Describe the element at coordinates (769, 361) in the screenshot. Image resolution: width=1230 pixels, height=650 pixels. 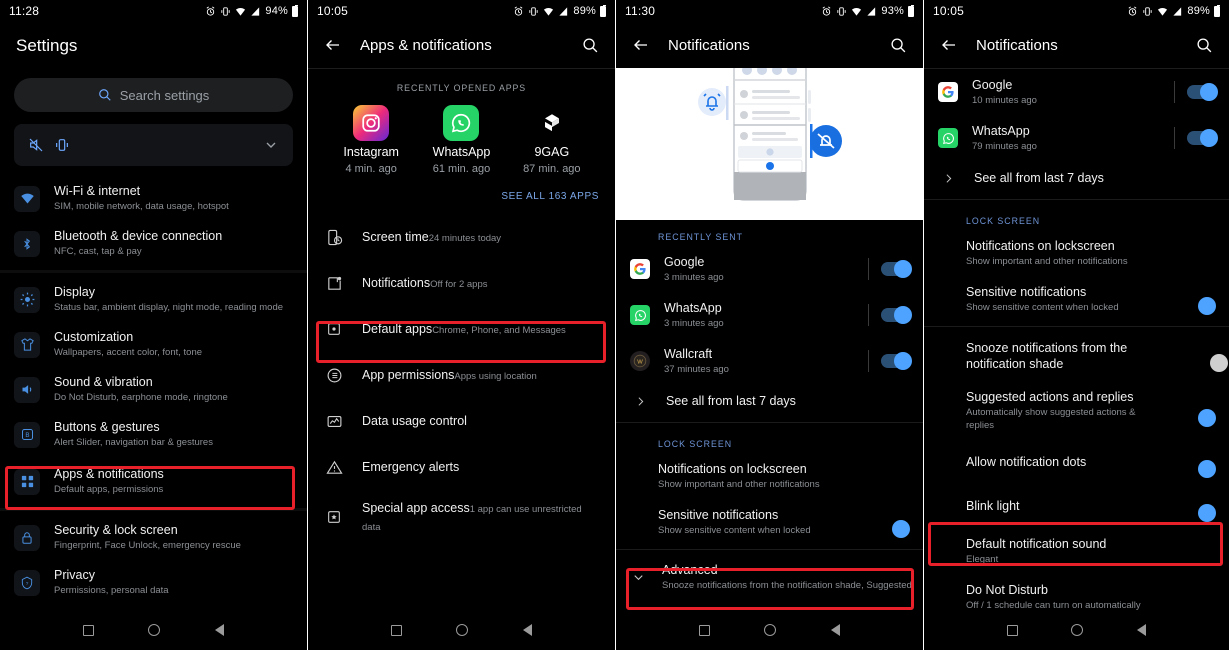
I see `notification-app-row: W Wallcraft 37 minutes ago` at that location.